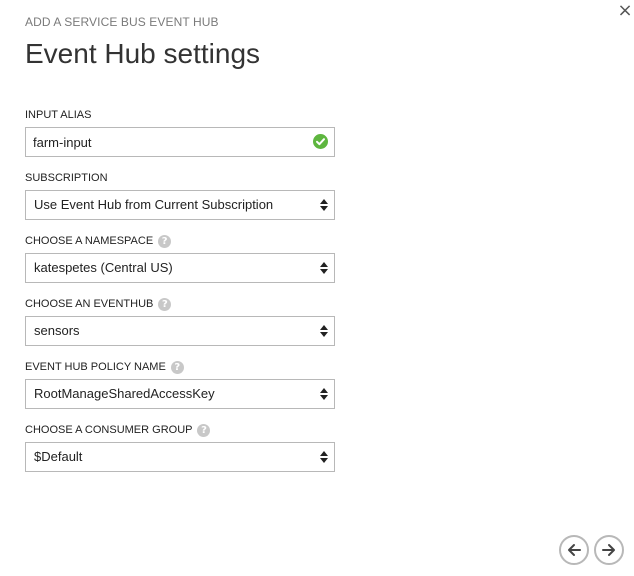 The image size is (634, 576). I want to click on back-button, so click(574, 550).